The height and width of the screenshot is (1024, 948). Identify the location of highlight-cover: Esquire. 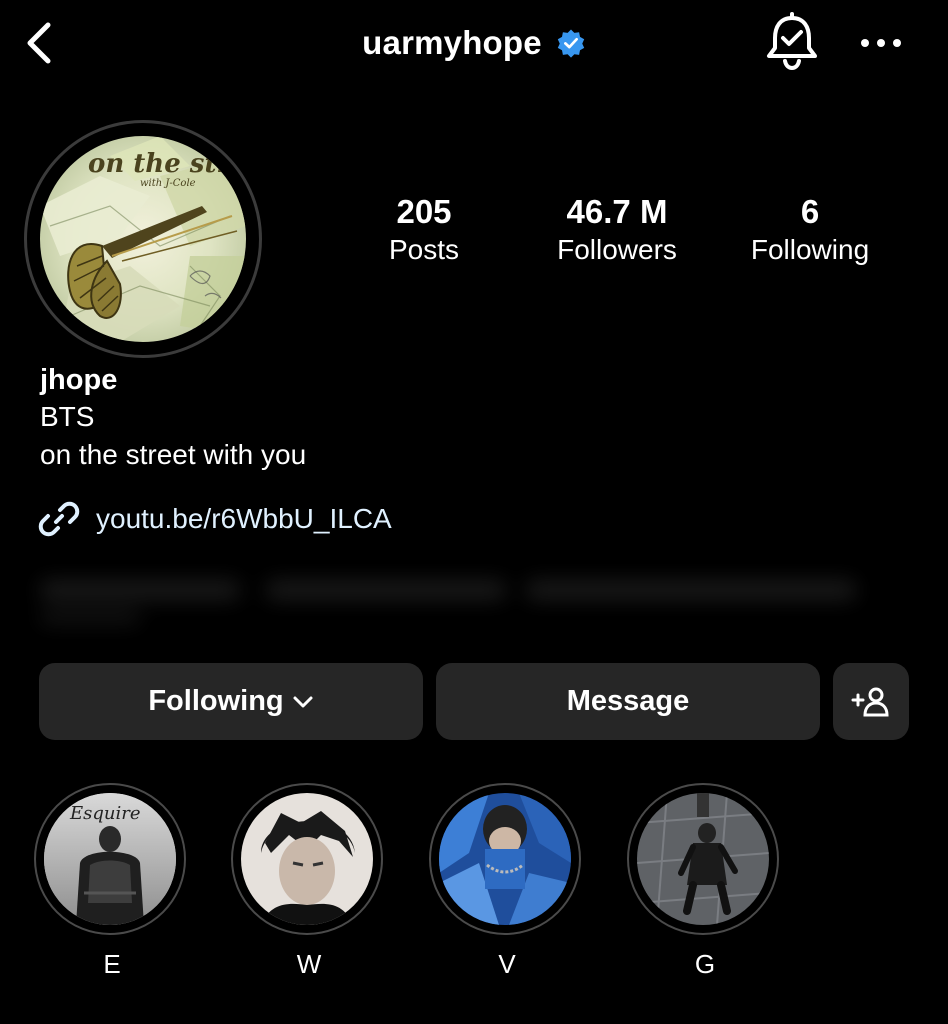
(110, 859).